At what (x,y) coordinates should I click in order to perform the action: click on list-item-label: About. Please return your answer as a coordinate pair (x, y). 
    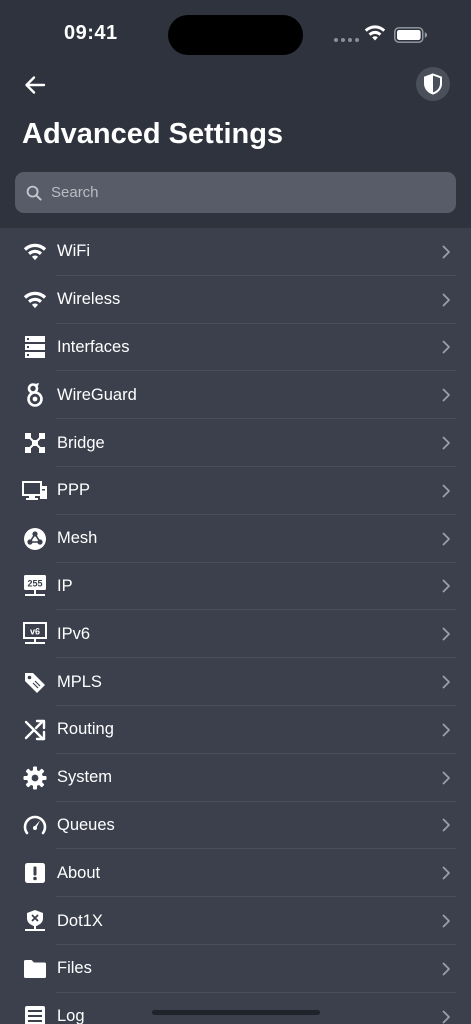
    Looking at the image, I should click on (79, 872).